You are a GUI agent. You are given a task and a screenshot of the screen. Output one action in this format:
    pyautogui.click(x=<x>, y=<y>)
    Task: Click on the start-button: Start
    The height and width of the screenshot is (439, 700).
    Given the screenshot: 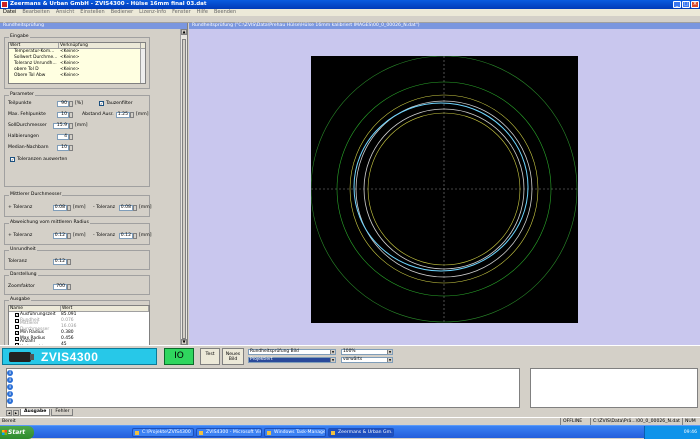 What is the action you would take?
    pyautogui.click(x=17, y=432)
    